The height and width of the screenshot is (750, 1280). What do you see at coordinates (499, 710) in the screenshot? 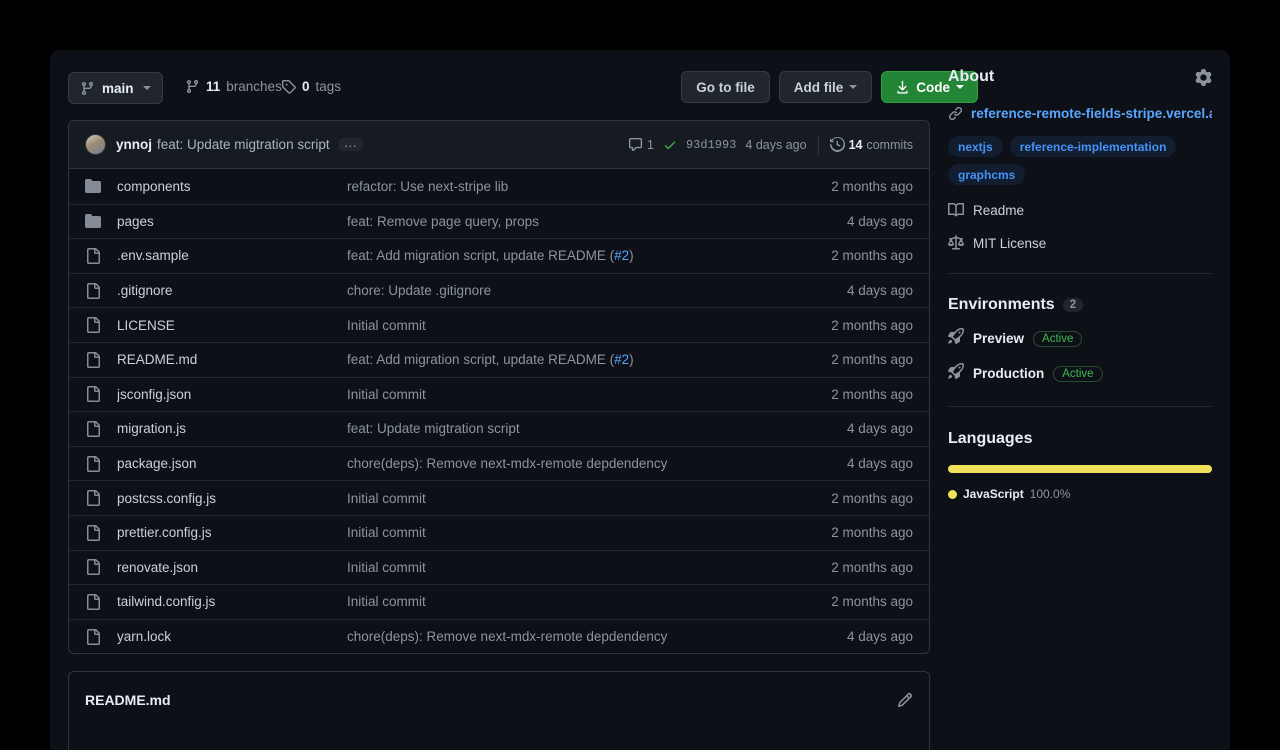
I see `readme-container: README.md` at bounding box center [499, 710].